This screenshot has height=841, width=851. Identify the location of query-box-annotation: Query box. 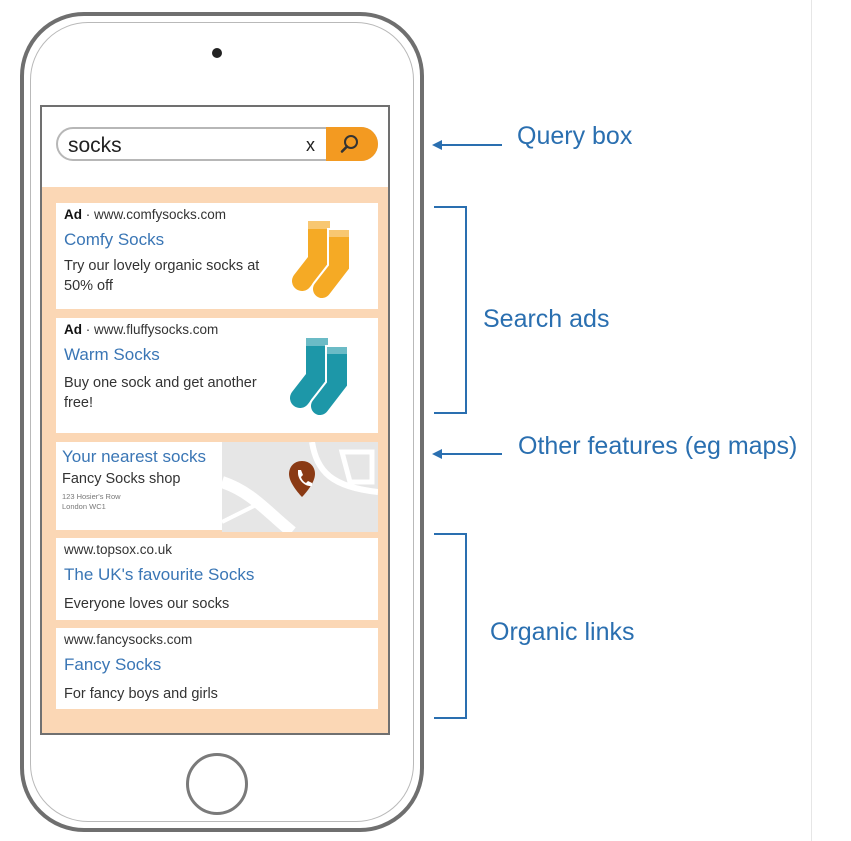
(575, 136).